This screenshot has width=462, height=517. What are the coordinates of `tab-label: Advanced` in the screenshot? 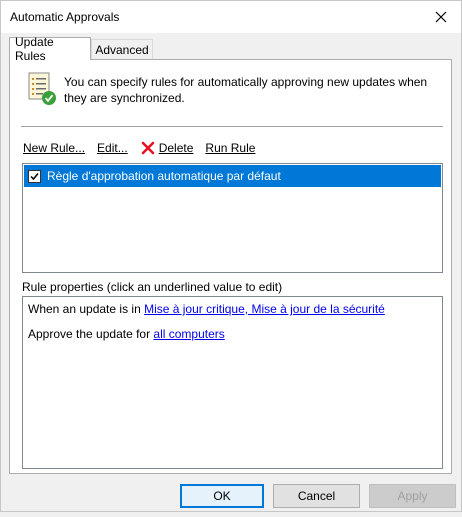 It's located at (122, 49).